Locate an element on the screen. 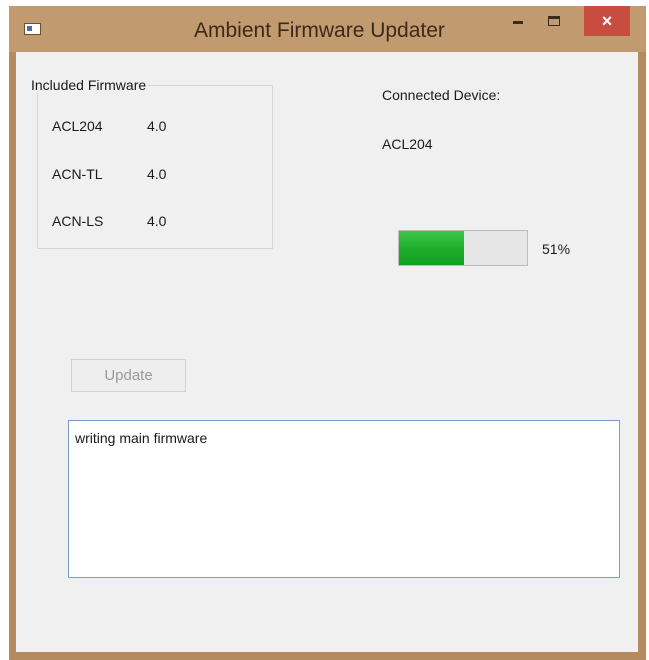 This screenshot has width=649, height=660. progress-bar-fill is located at coordinates (432, 248).